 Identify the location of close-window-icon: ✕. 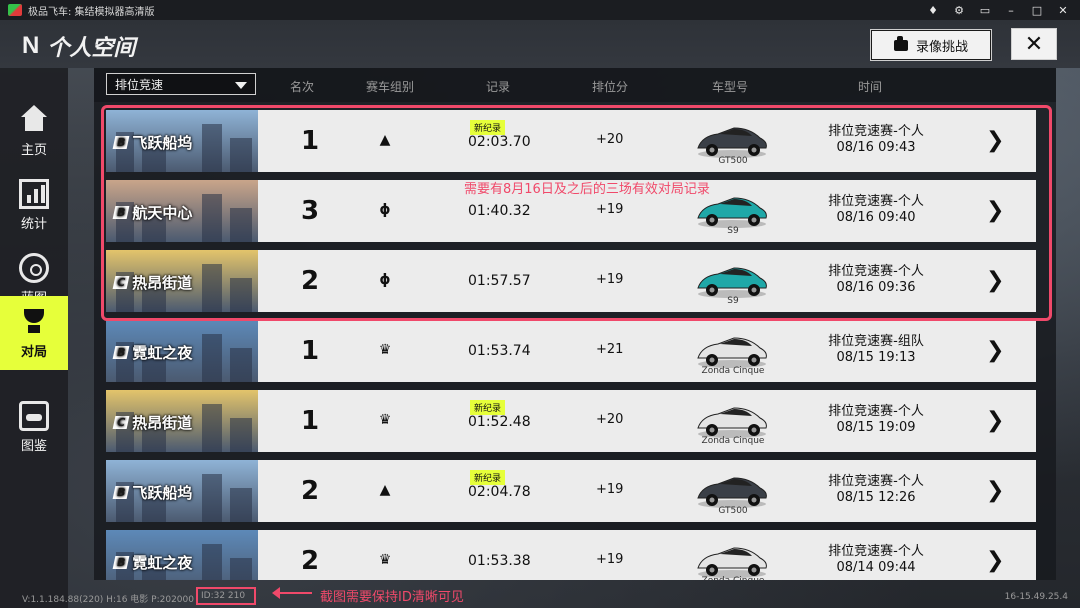
(1063, 10).